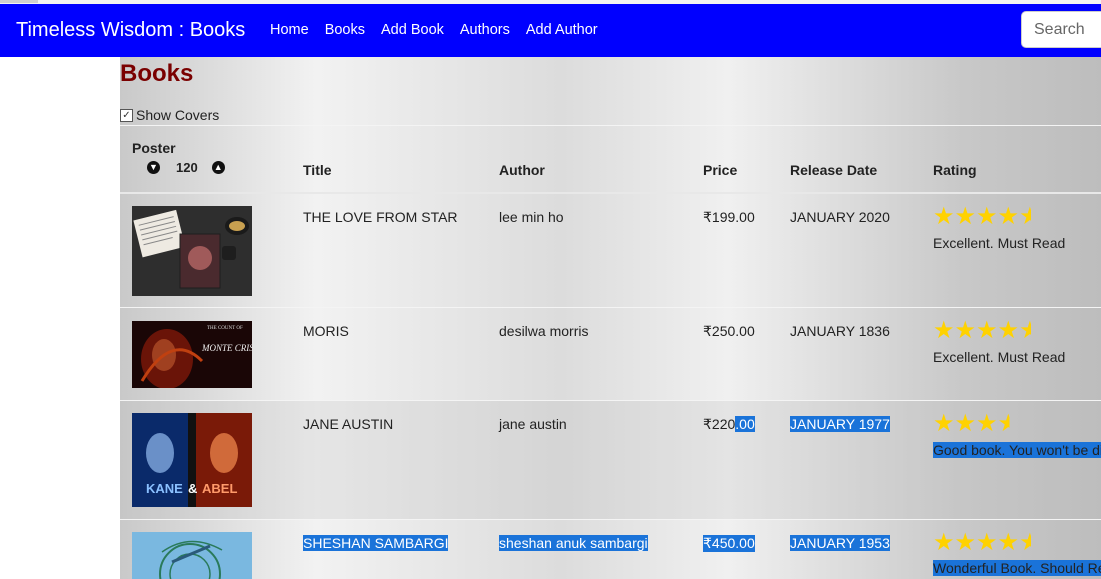 The height and width of the screenshot is (579, 1101). What do you see at coordinates (126, 115) in the screenshot?
I see `show-covers-checkbox: ✓` at bounding box center [126, 115].